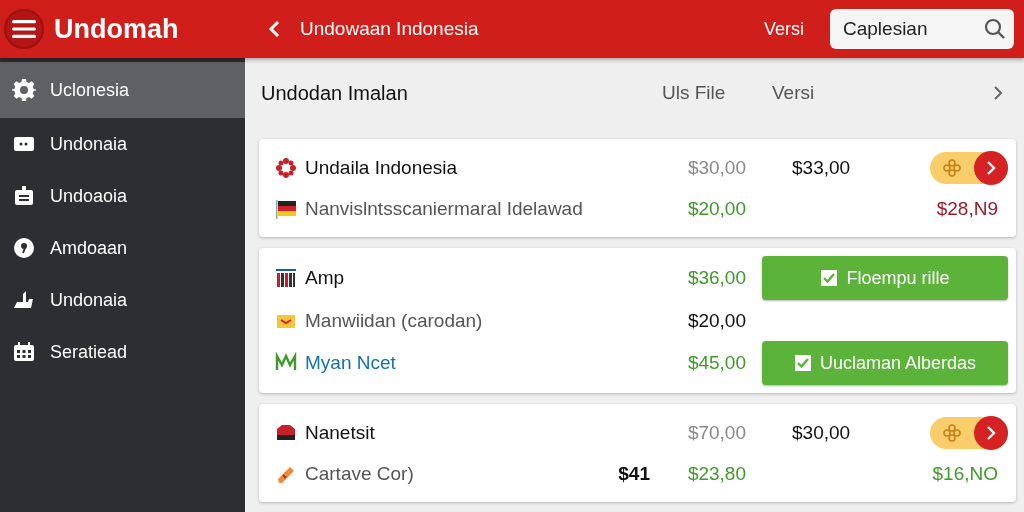  Describe the element at coordinates (633, 473) in the screenshot. I see `price-text: $41` at that location.